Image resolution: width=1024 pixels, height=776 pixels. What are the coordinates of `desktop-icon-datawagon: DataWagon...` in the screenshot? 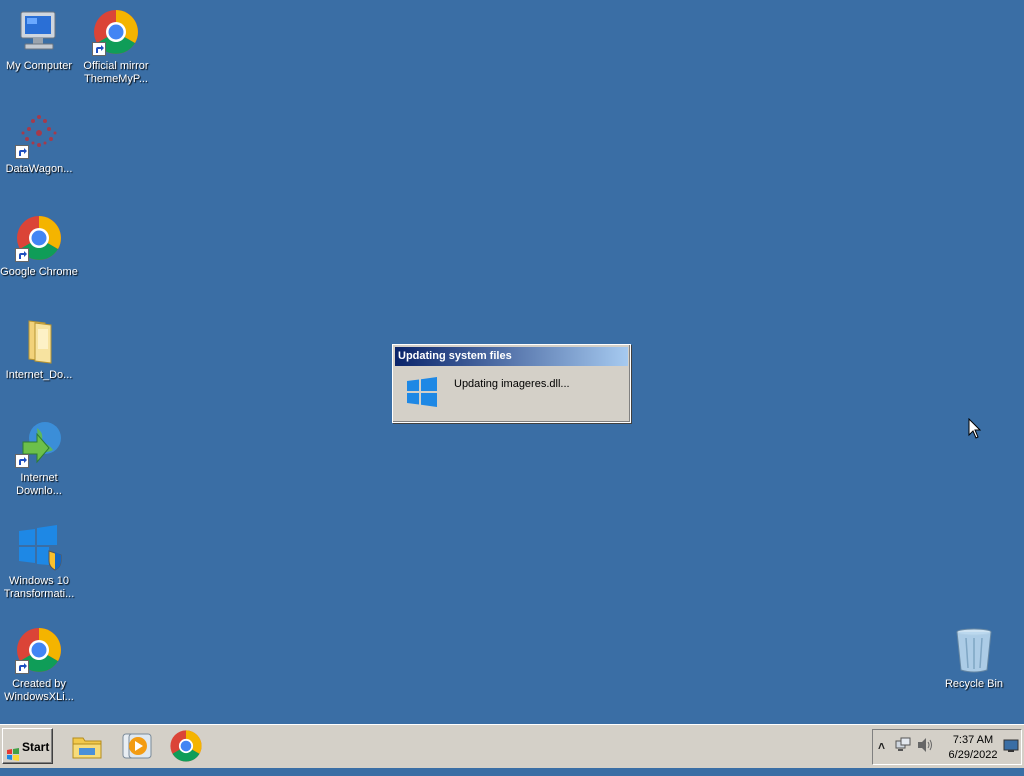 It's located at (39, 143).